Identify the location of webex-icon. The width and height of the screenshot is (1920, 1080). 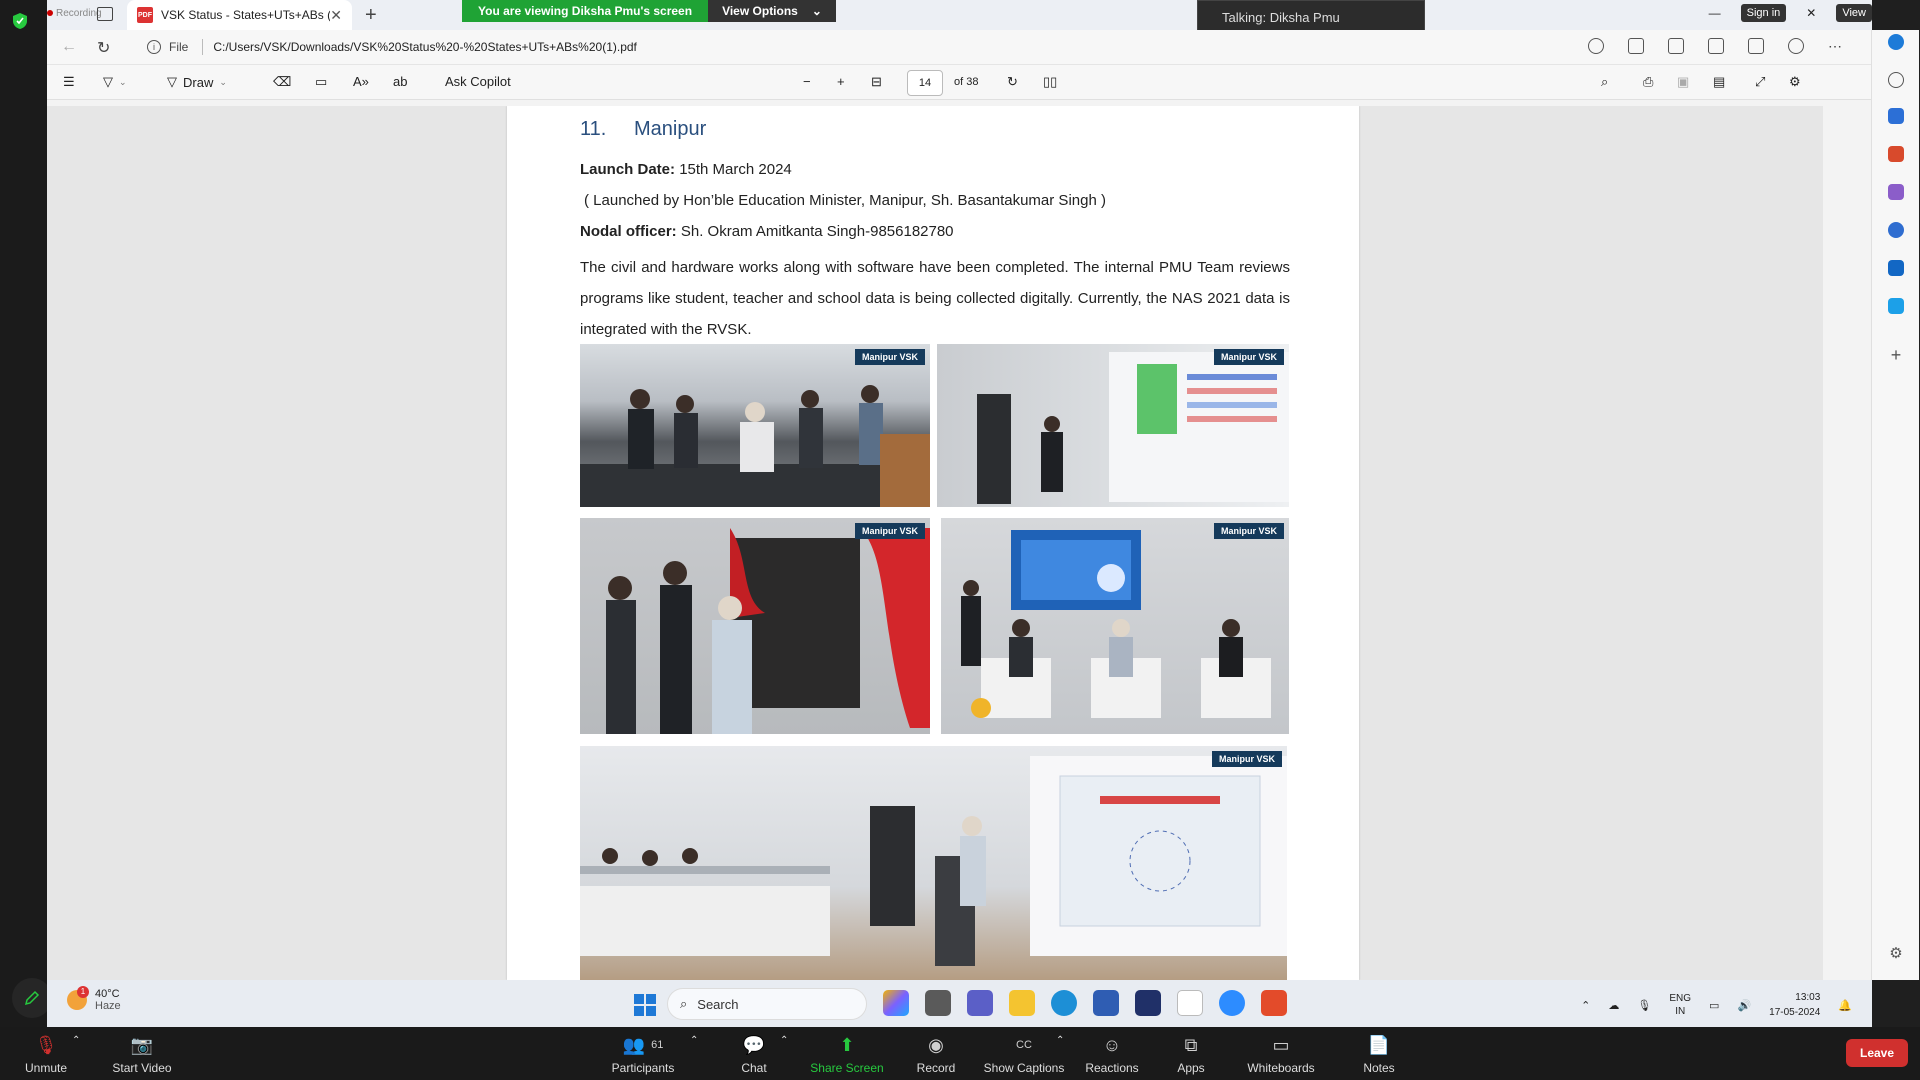
(1148, 1003).